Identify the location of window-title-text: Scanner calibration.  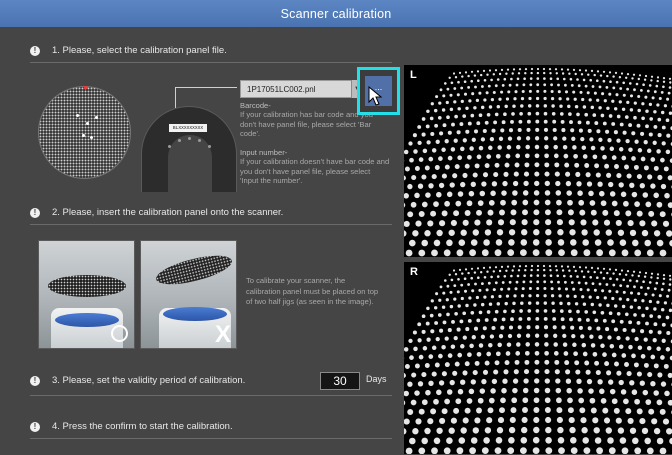
(336, 13).